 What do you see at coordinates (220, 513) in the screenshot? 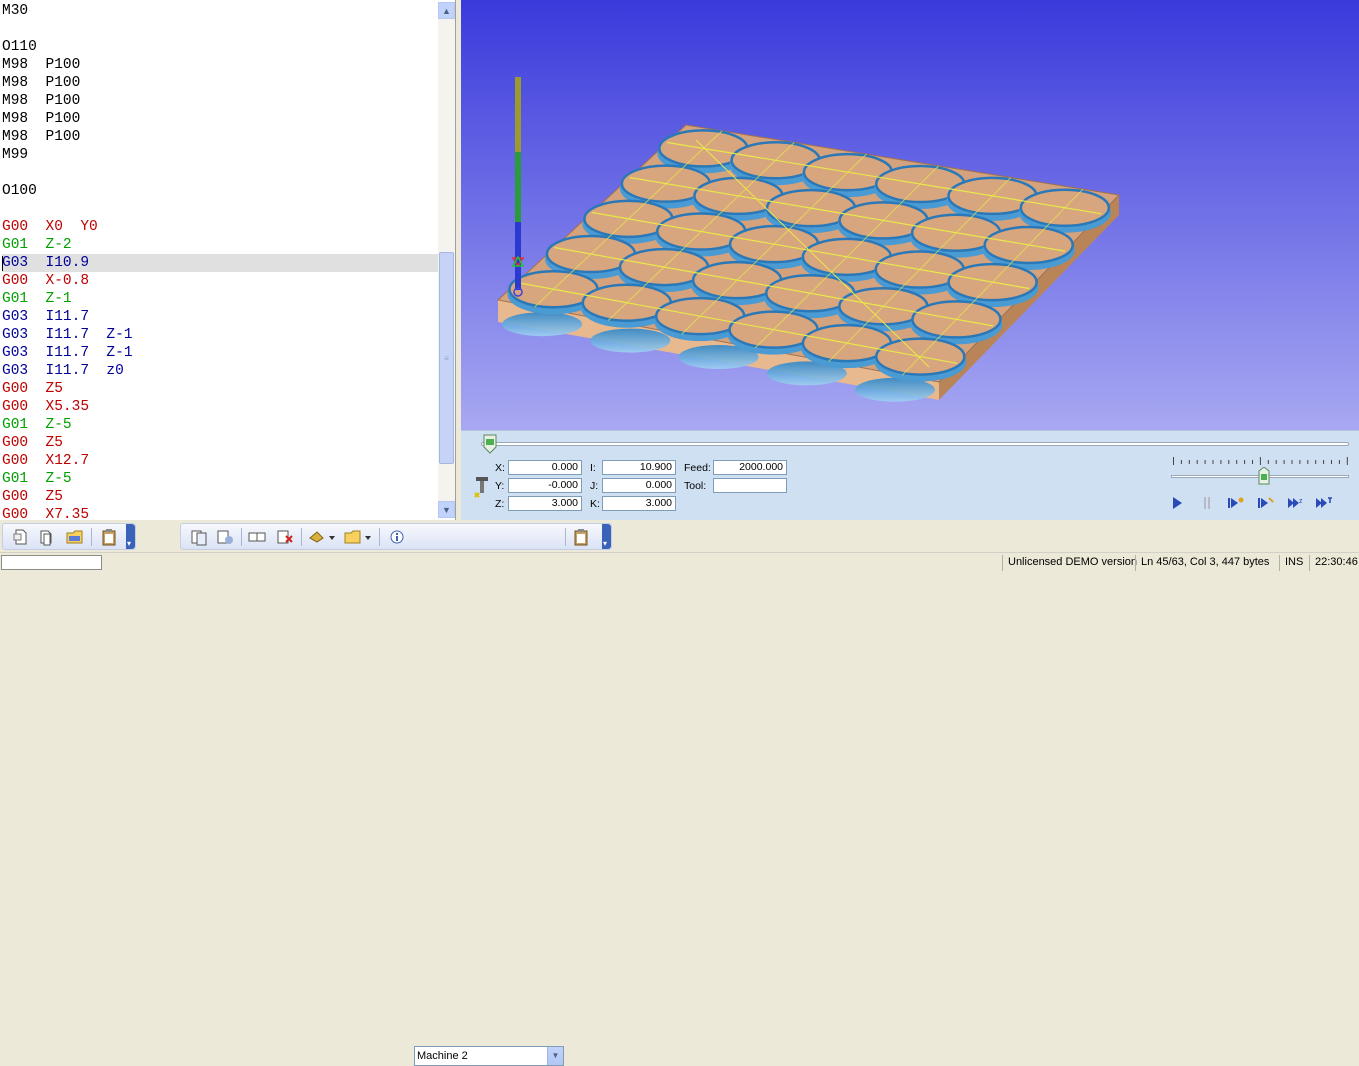
I see `code-line: G00 X7.35` at bounding box center [220, 513].